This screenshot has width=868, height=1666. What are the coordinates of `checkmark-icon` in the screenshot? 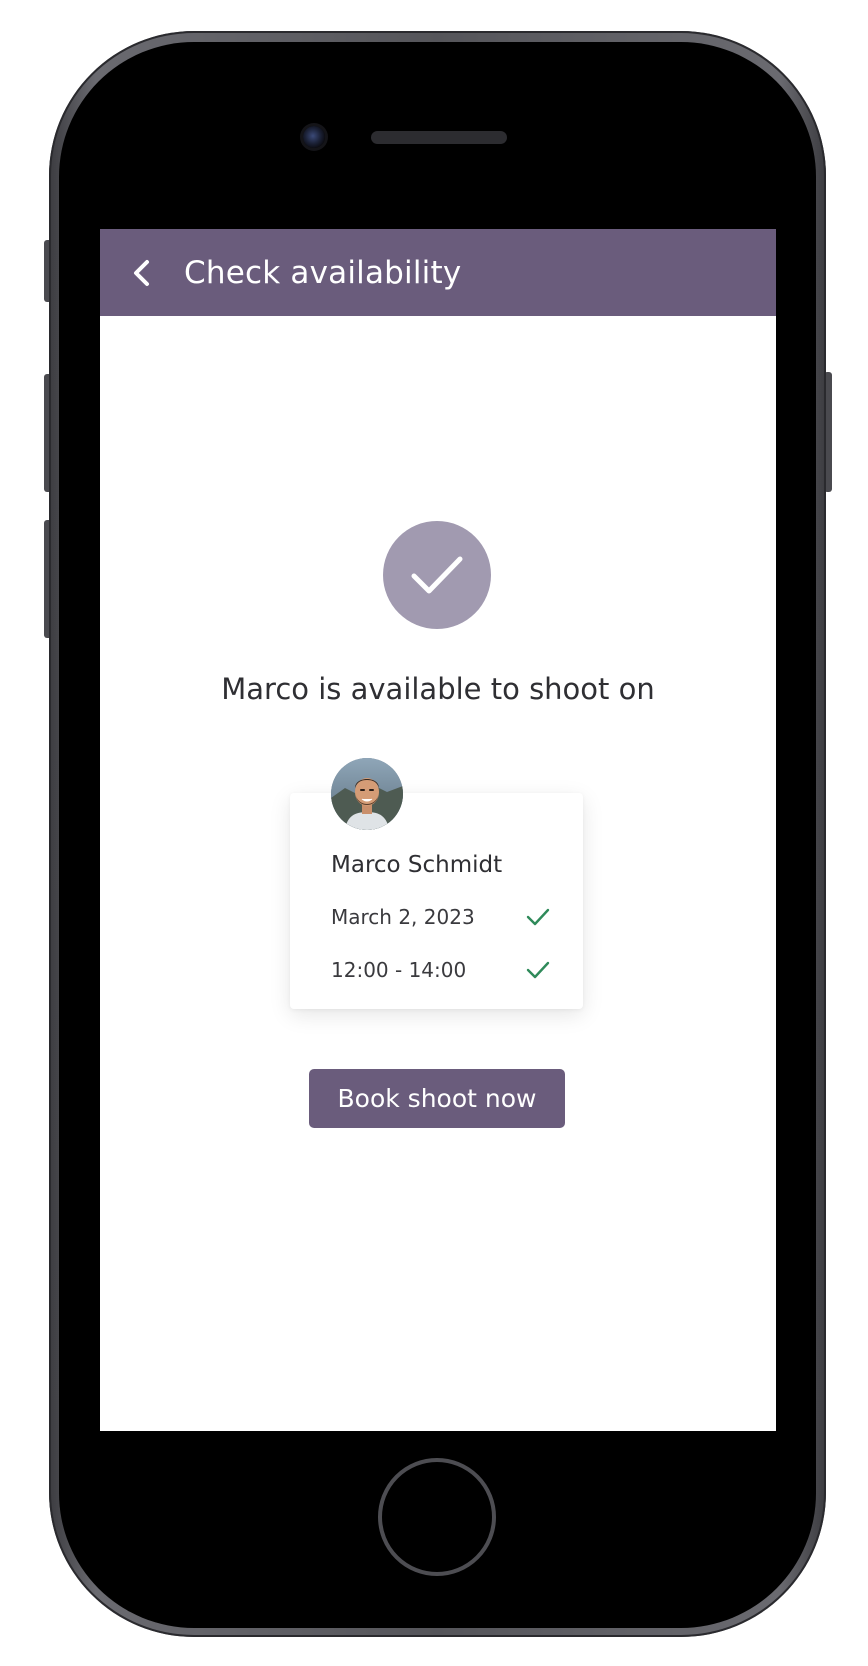 It's located at (437, 575).